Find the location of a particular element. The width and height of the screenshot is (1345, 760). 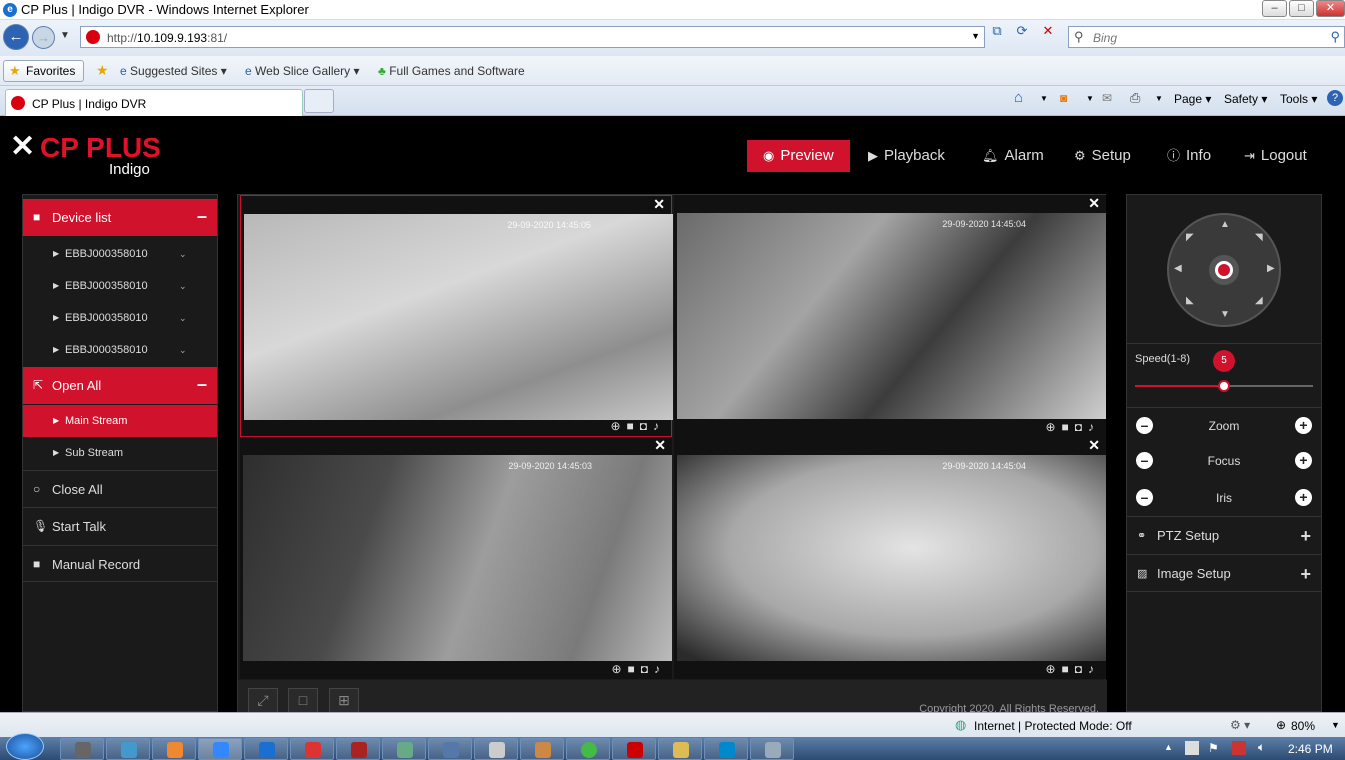

focus-plus-icon: + is located at coordinates (1303, 460).